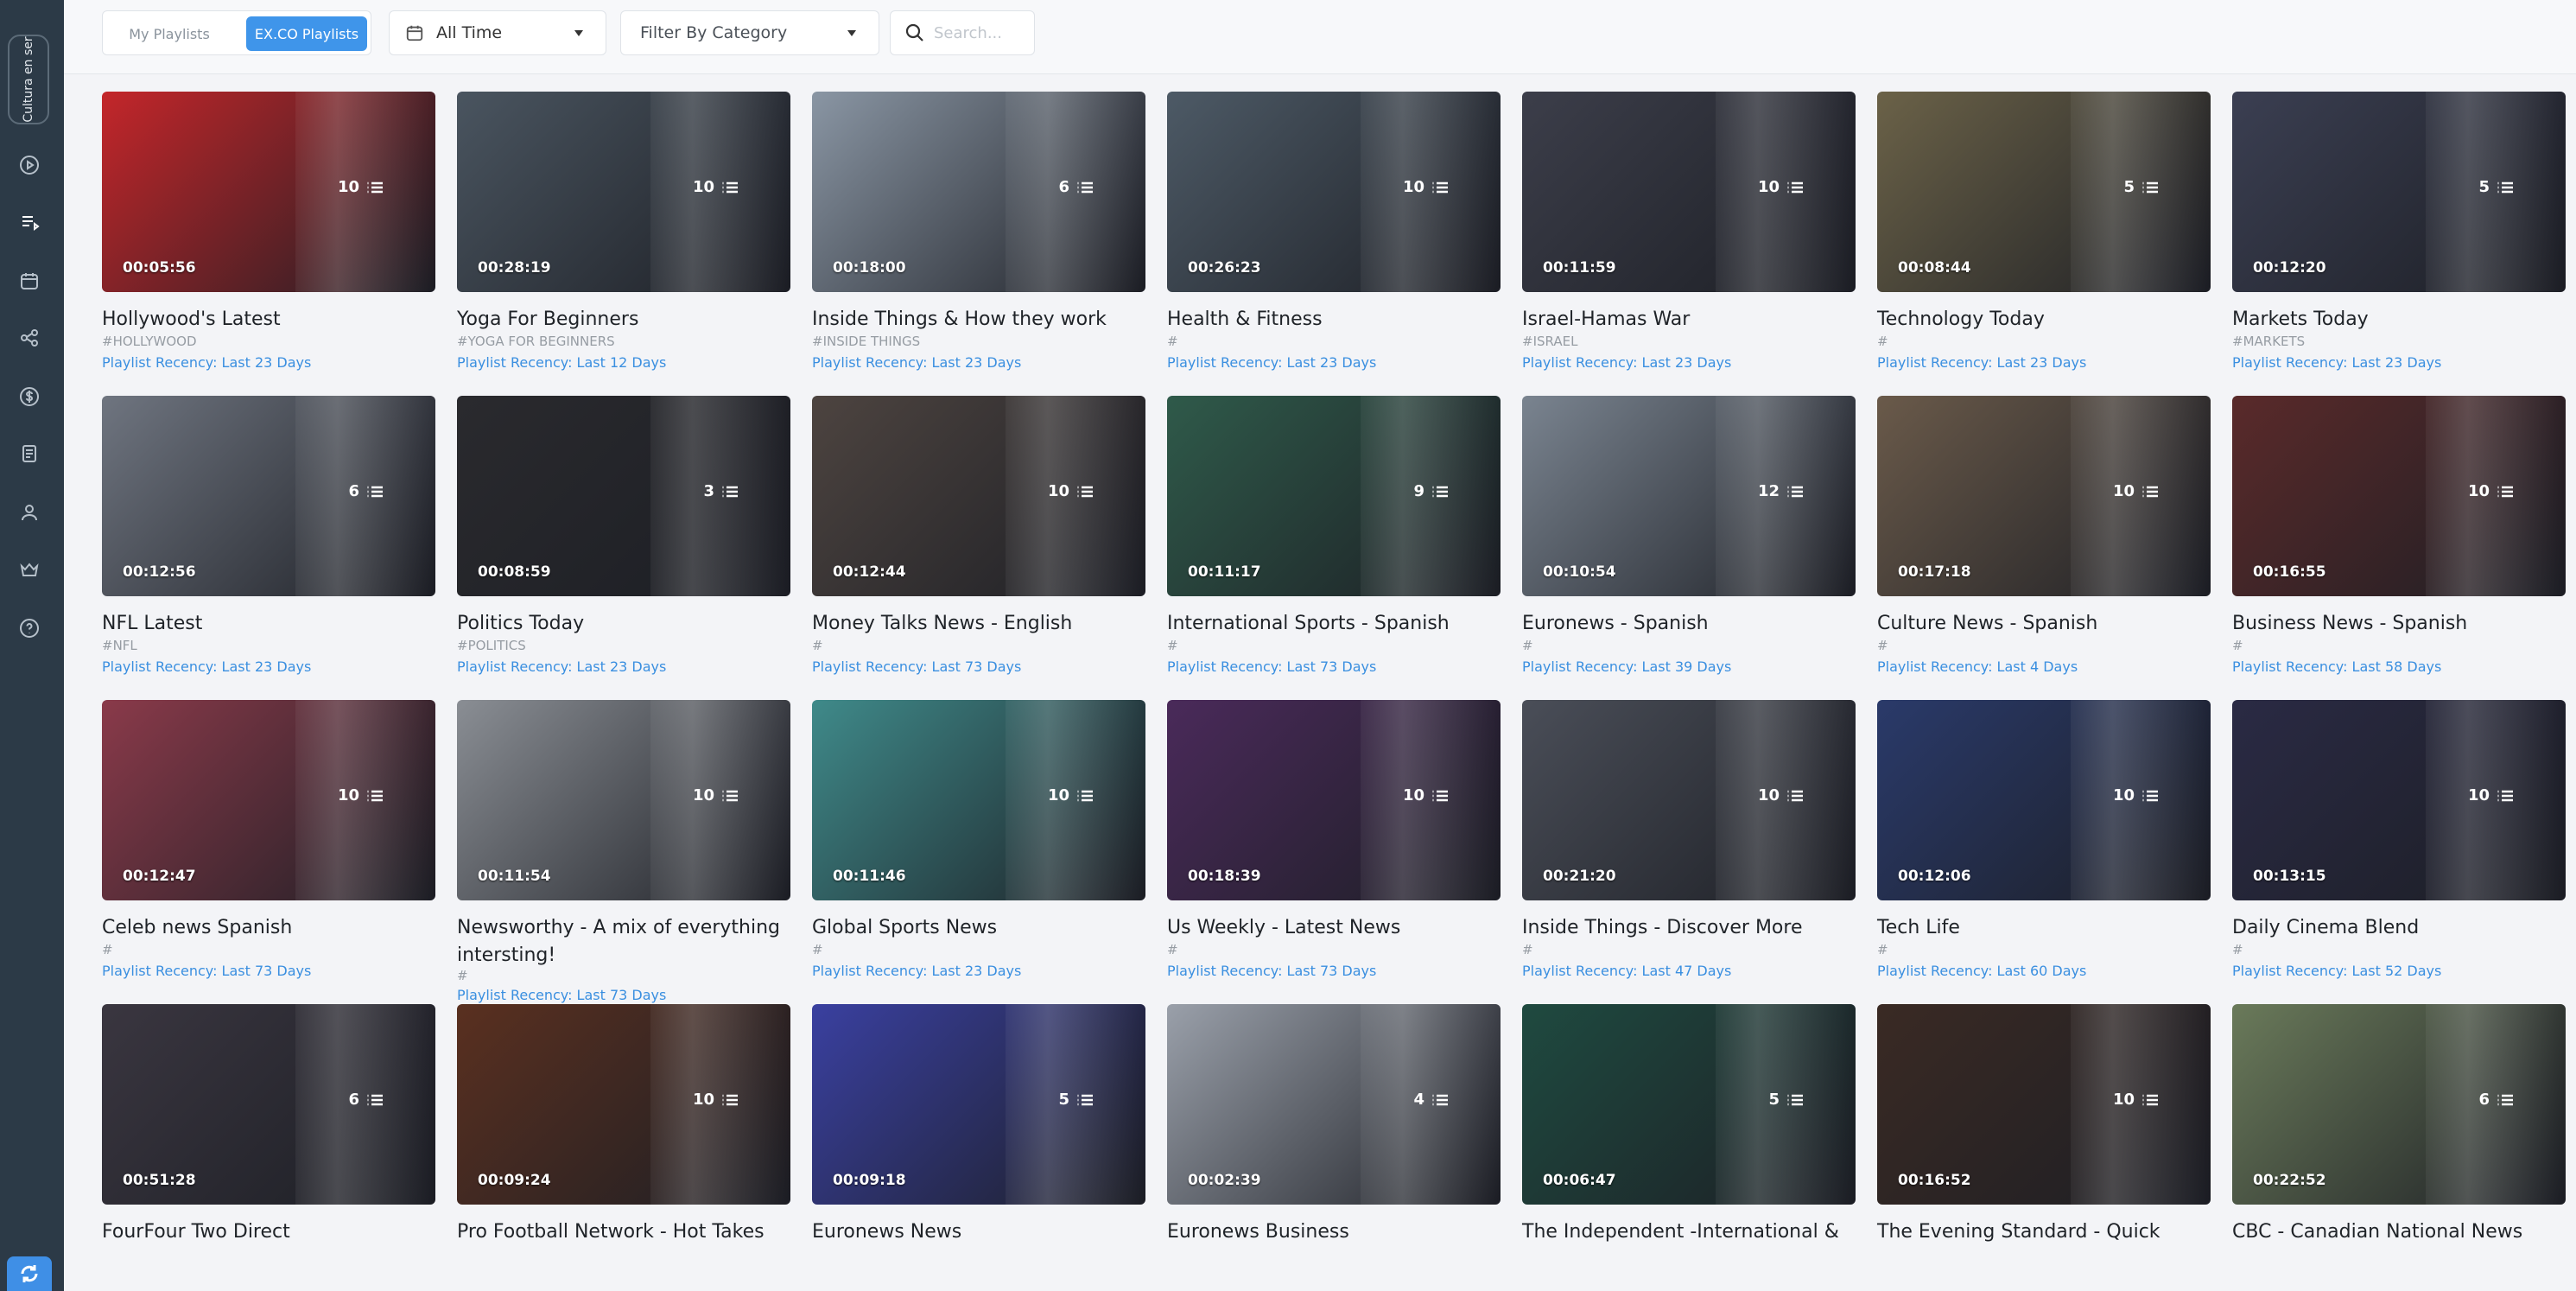 This screenshot has width=2576, height=1291. What do you see at coordinates (169, 33) in the screenshot?
I see `tab-my-playlists: My Playlists` at bounding box center [169, 33].